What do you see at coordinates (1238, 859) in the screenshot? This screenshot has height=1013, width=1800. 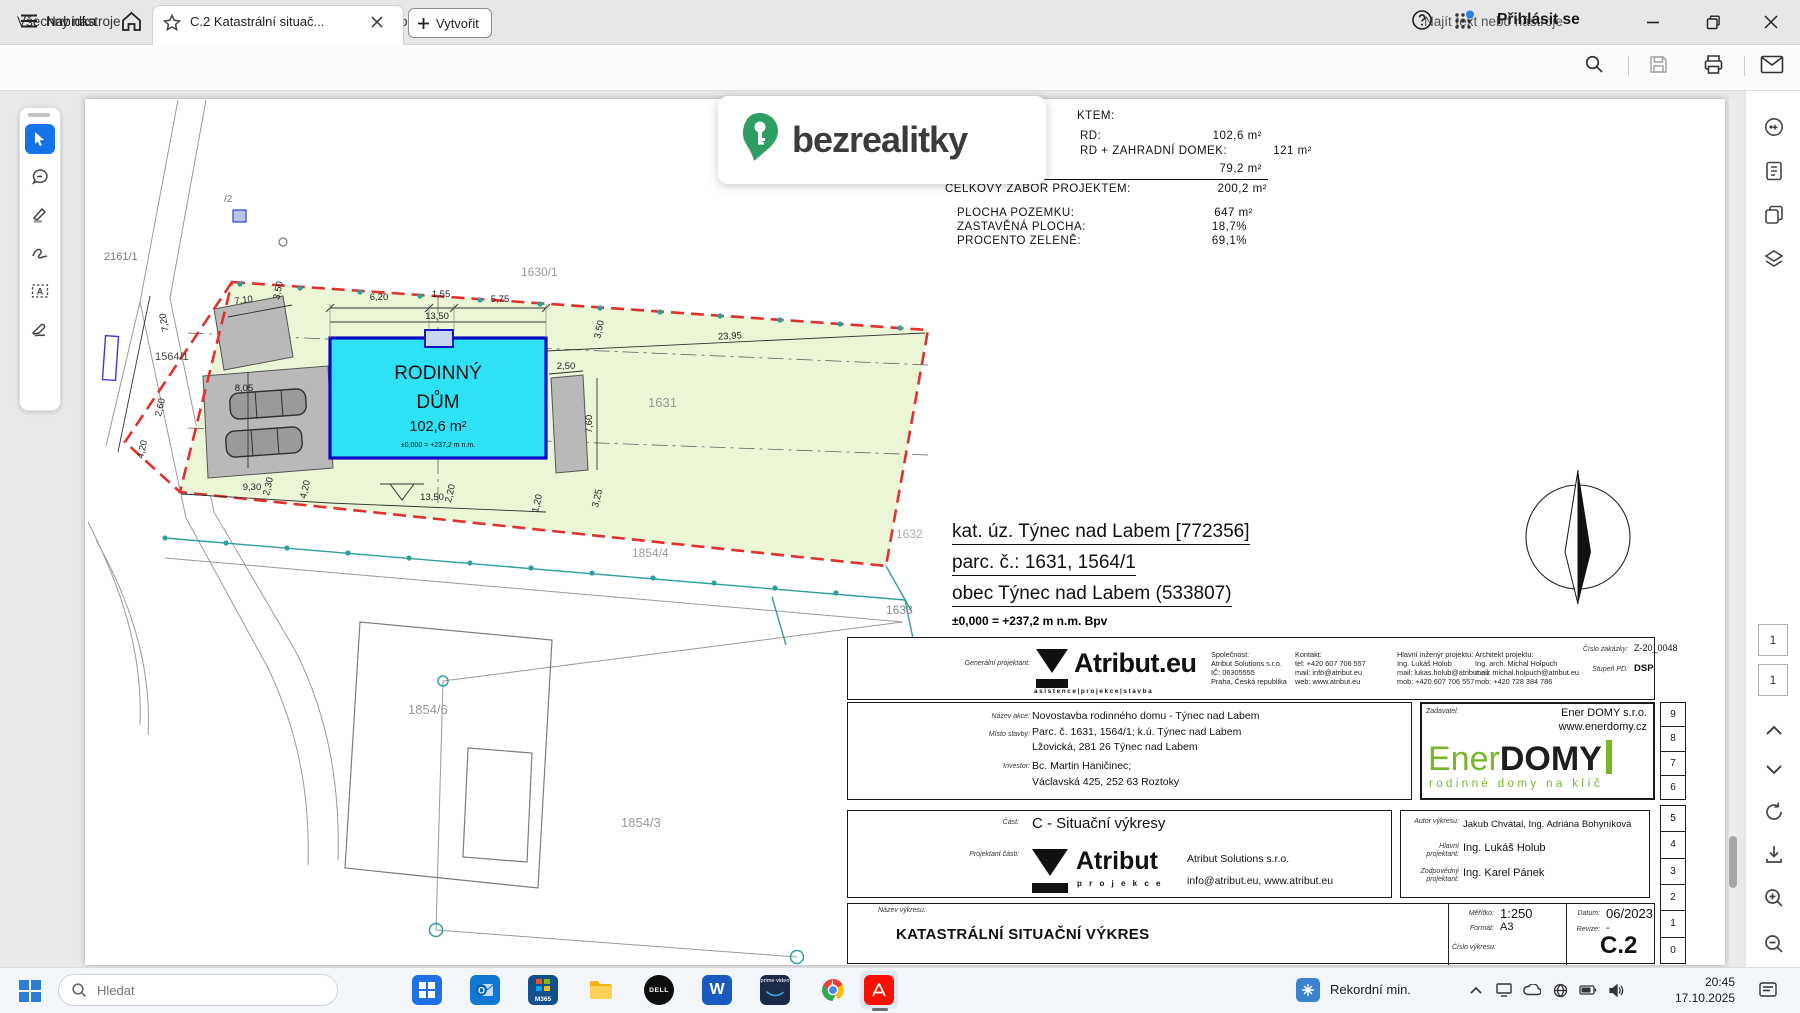 I see `part-company: Atribut Solutions s.r.o.` at bounding box center [1238, 859].